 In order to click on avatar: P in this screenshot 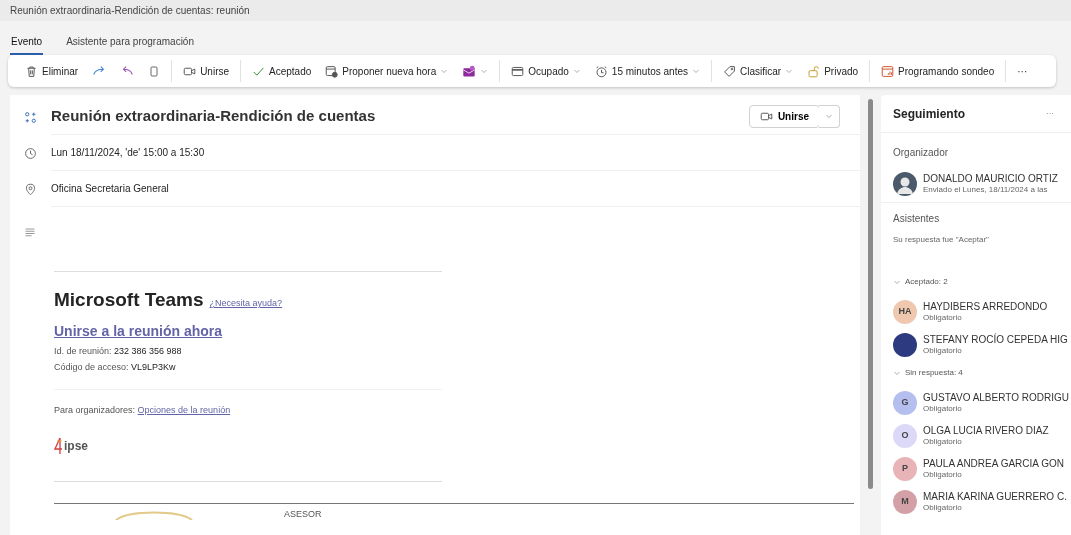, I will do `click(905, 469)`.